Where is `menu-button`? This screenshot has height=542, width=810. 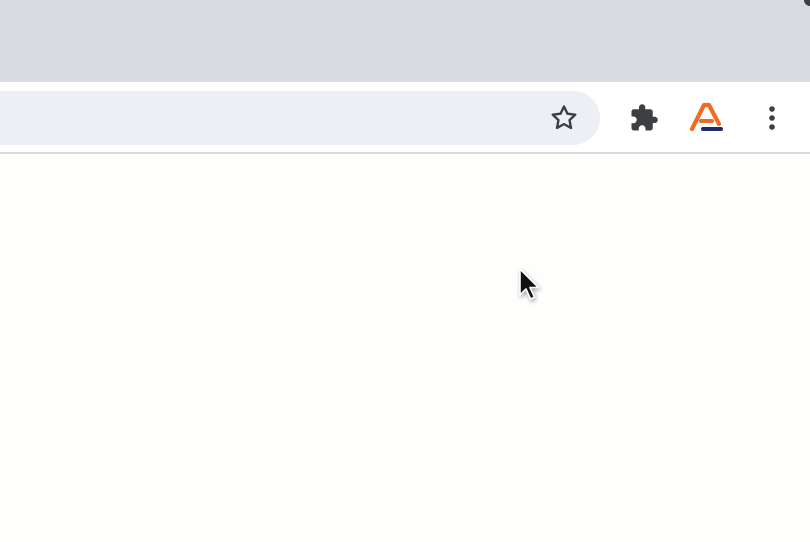
menu-button is located at coordinates (772, 118).